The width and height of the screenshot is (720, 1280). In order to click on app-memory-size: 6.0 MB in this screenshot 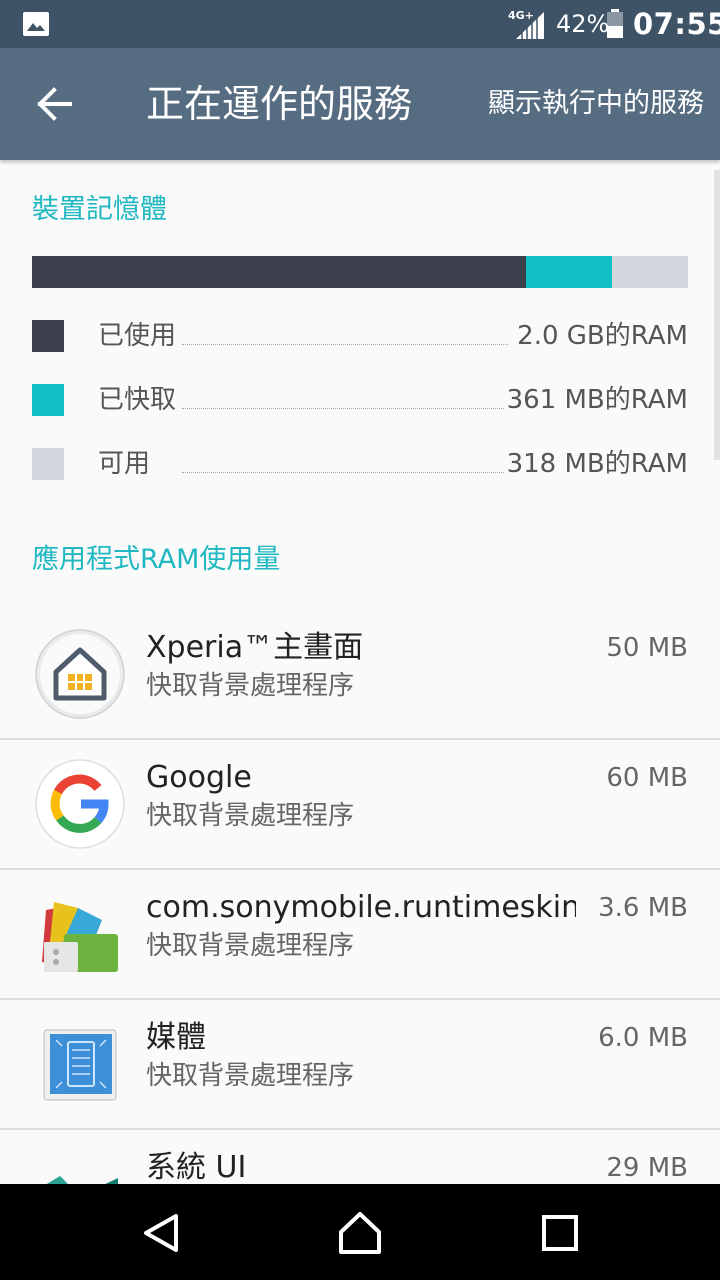, I will do `click(643, 1038)`.